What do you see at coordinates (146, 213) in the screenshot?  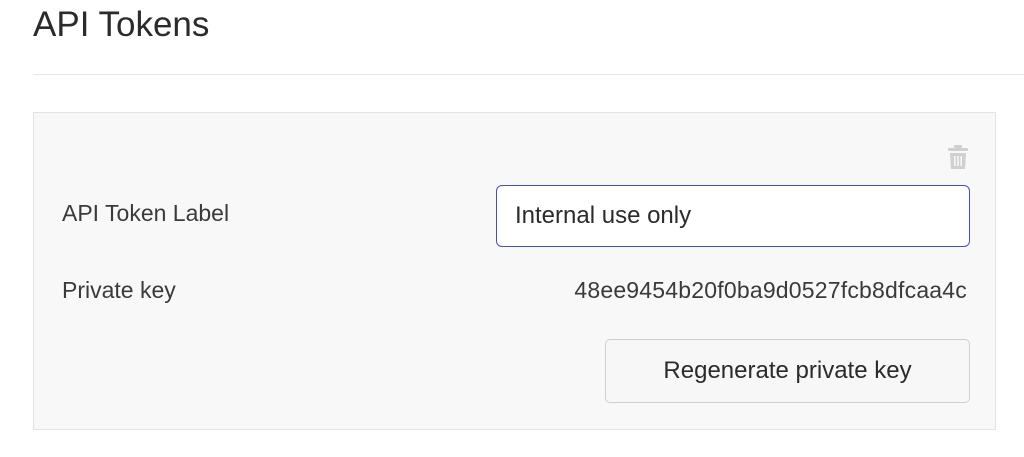 I see `api-token-label-caption: API Token Label` at bounding box center [146, 213].